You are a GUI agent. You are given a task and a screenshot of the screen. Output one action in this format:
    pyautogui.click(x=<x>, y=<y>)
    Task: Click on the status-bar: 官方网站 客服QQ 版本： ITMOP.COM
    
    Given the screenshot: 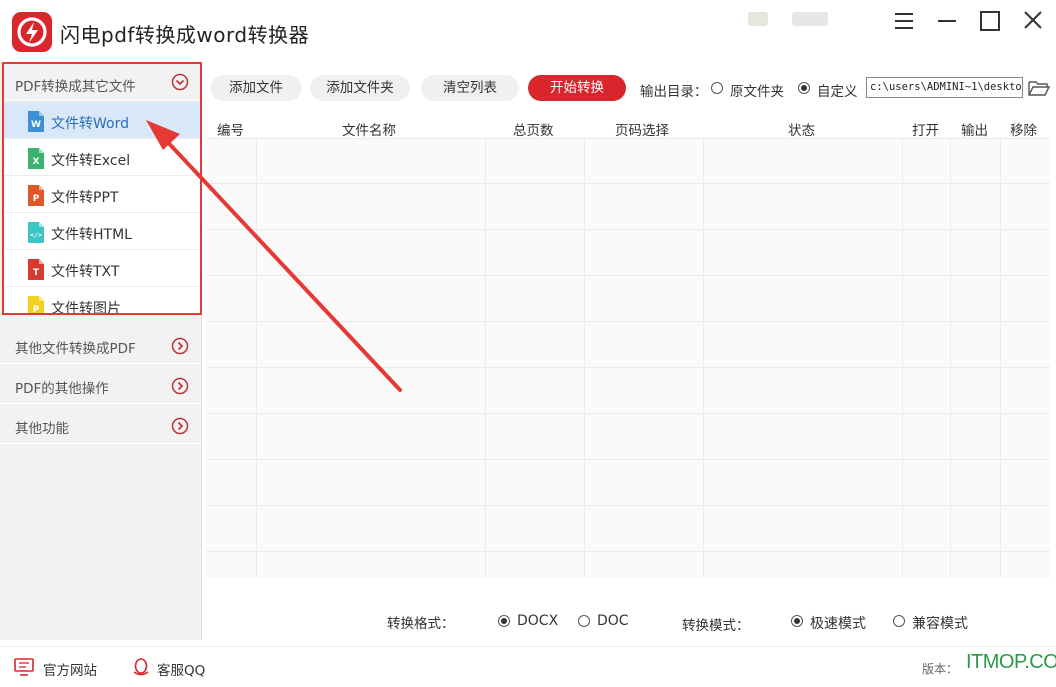 What is the action you would take?
    pyautogui.click(x=528, y=666)
    